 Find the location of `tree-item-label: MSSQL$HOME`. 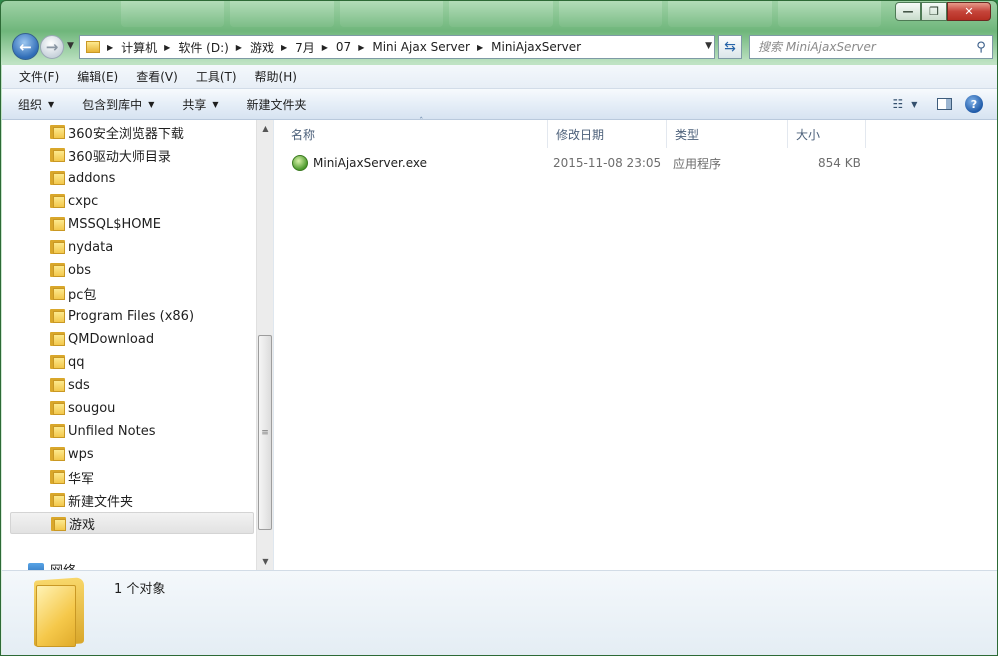

tree-item-label: MSSQL$HOME is located at coordinates (114, 224).